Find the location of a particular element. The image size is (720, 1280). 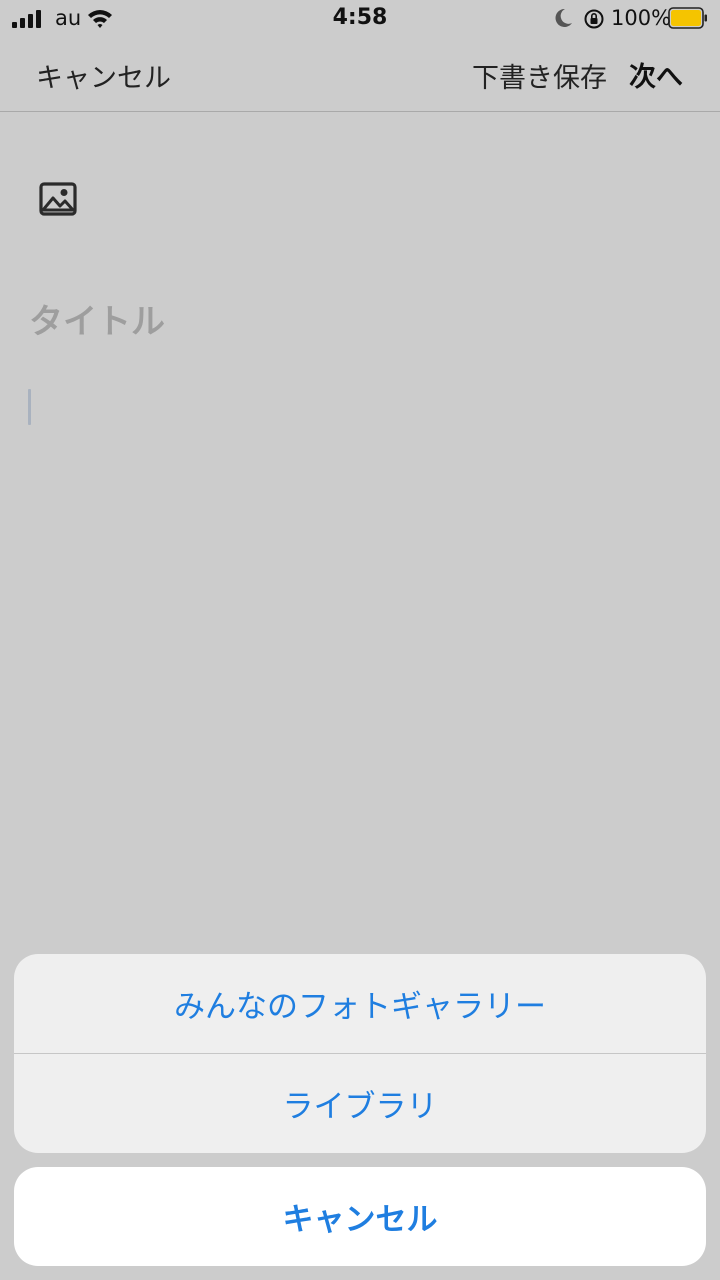

action-sheet-cancel-button: キャンセル is located at coordinates (360, 1216).